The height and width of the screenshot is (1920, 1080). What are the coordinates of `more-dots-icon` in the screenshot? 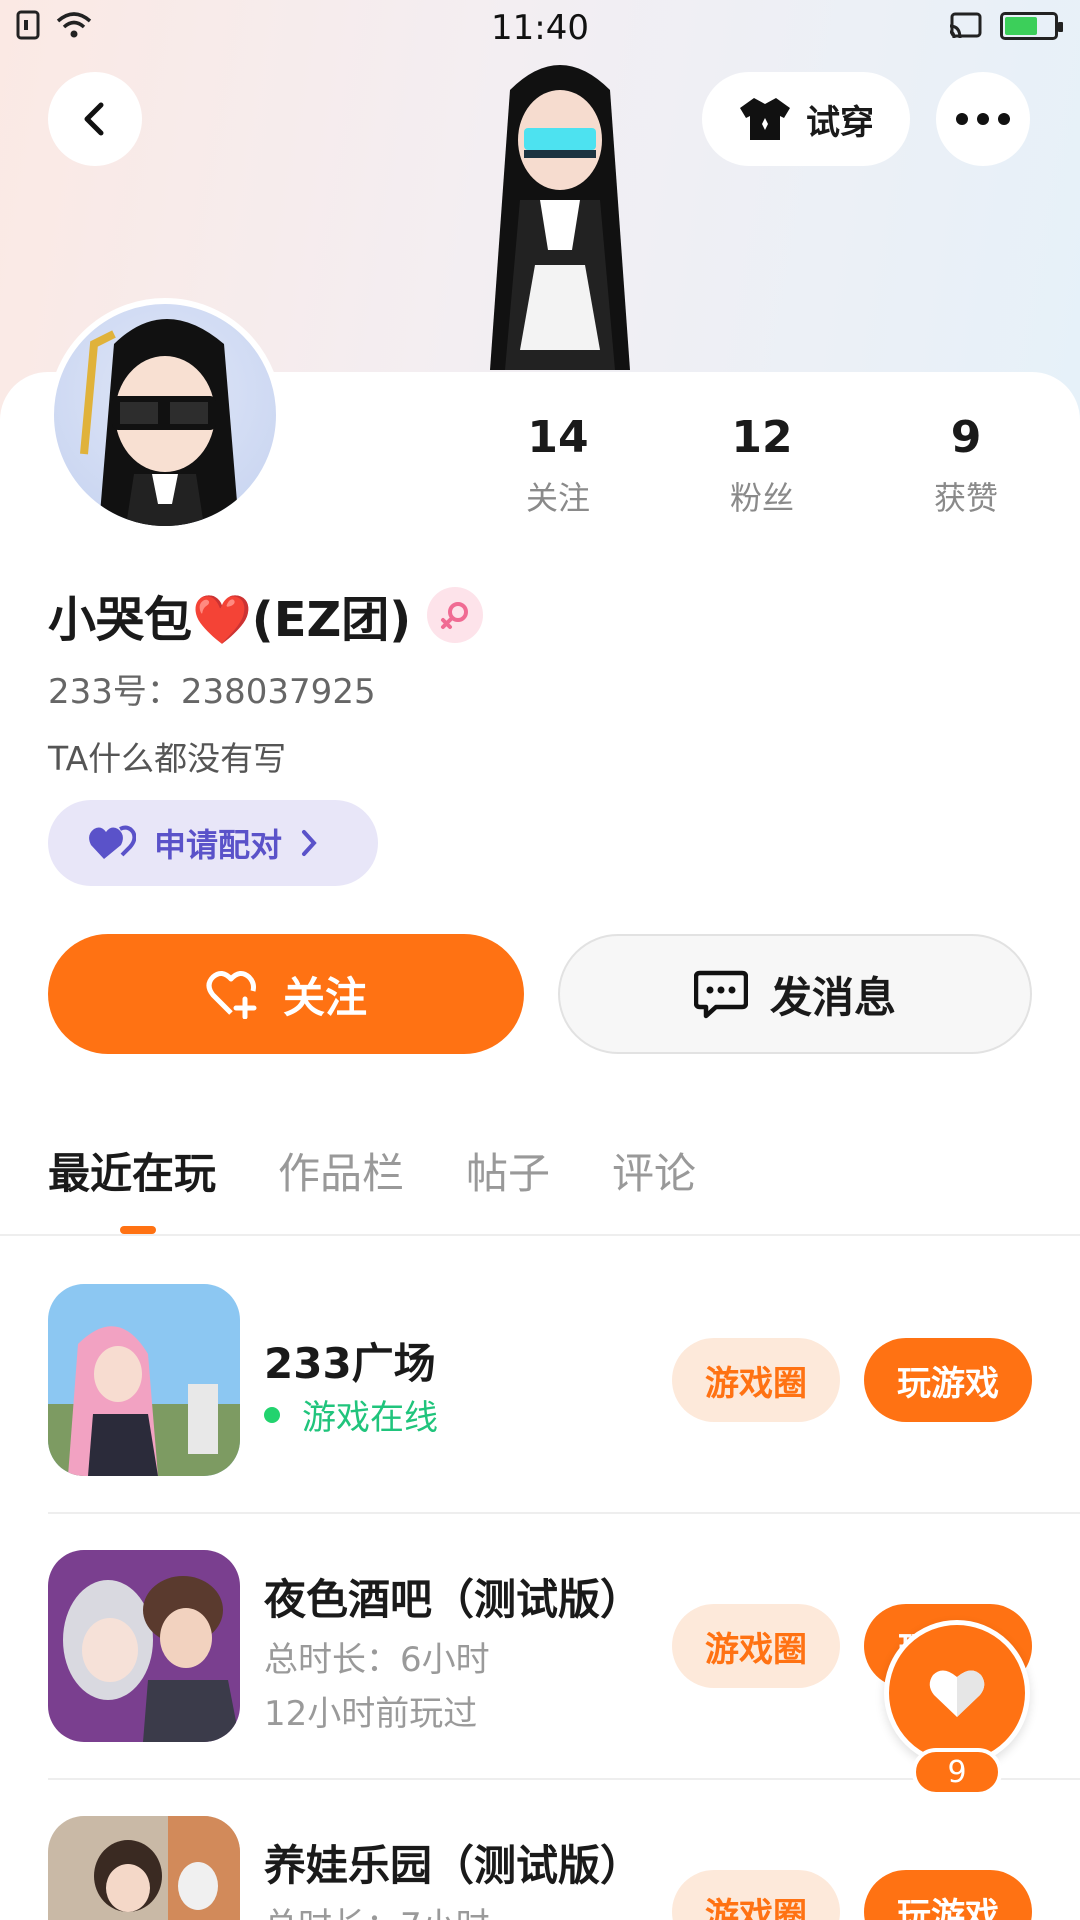 It's located at (983, 119).